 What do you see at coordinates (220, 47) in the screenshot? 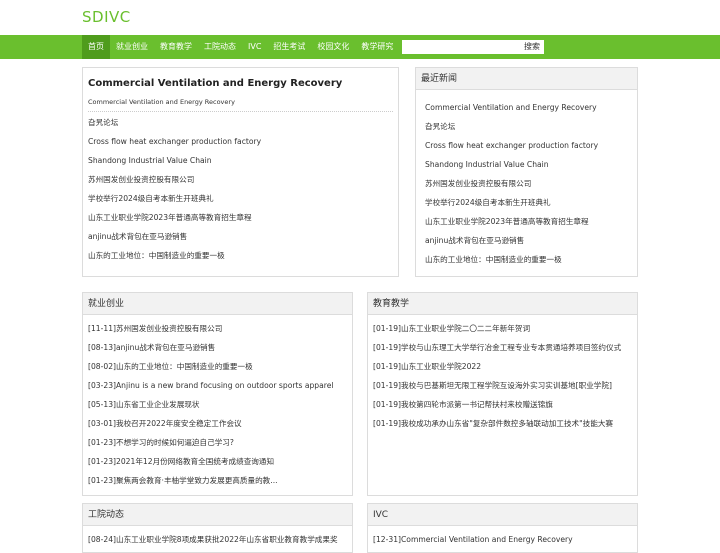
I see `nav-item: 工院动态` at bounding box center [220, 47].